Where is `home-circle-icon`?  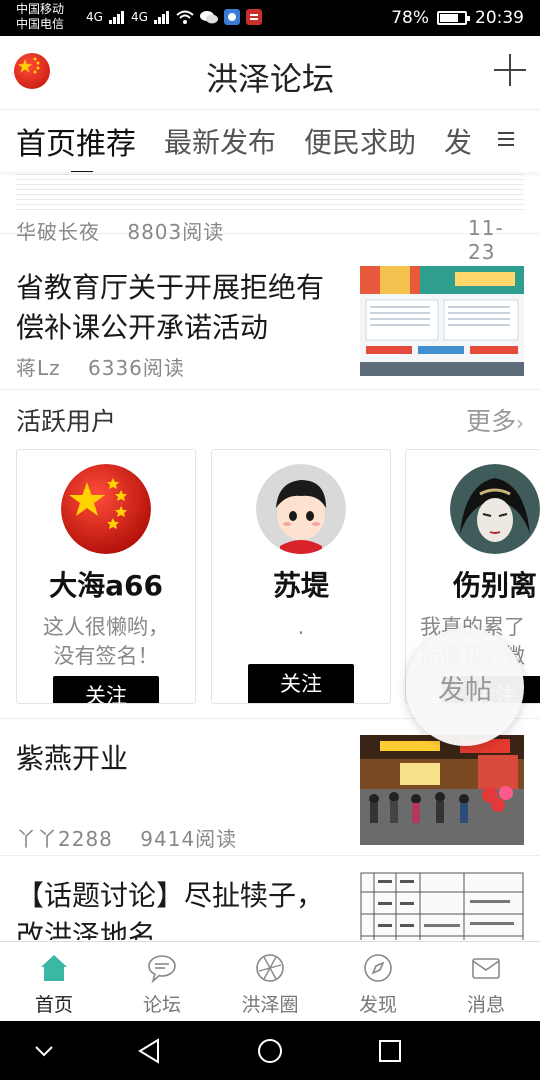 home-circle-icon is located at coordinates (270, 1051).